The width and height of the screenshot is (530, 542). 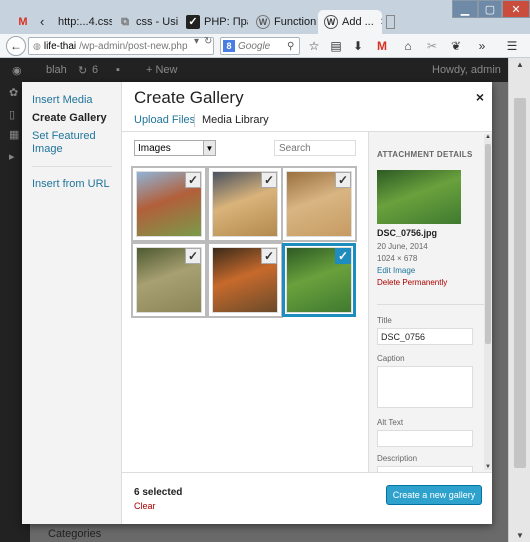 What do you see at coordinates (434, 495) in the screenshot?
I see `create-gallery-button: Create a new gallery` at bounding box center [434, 495].